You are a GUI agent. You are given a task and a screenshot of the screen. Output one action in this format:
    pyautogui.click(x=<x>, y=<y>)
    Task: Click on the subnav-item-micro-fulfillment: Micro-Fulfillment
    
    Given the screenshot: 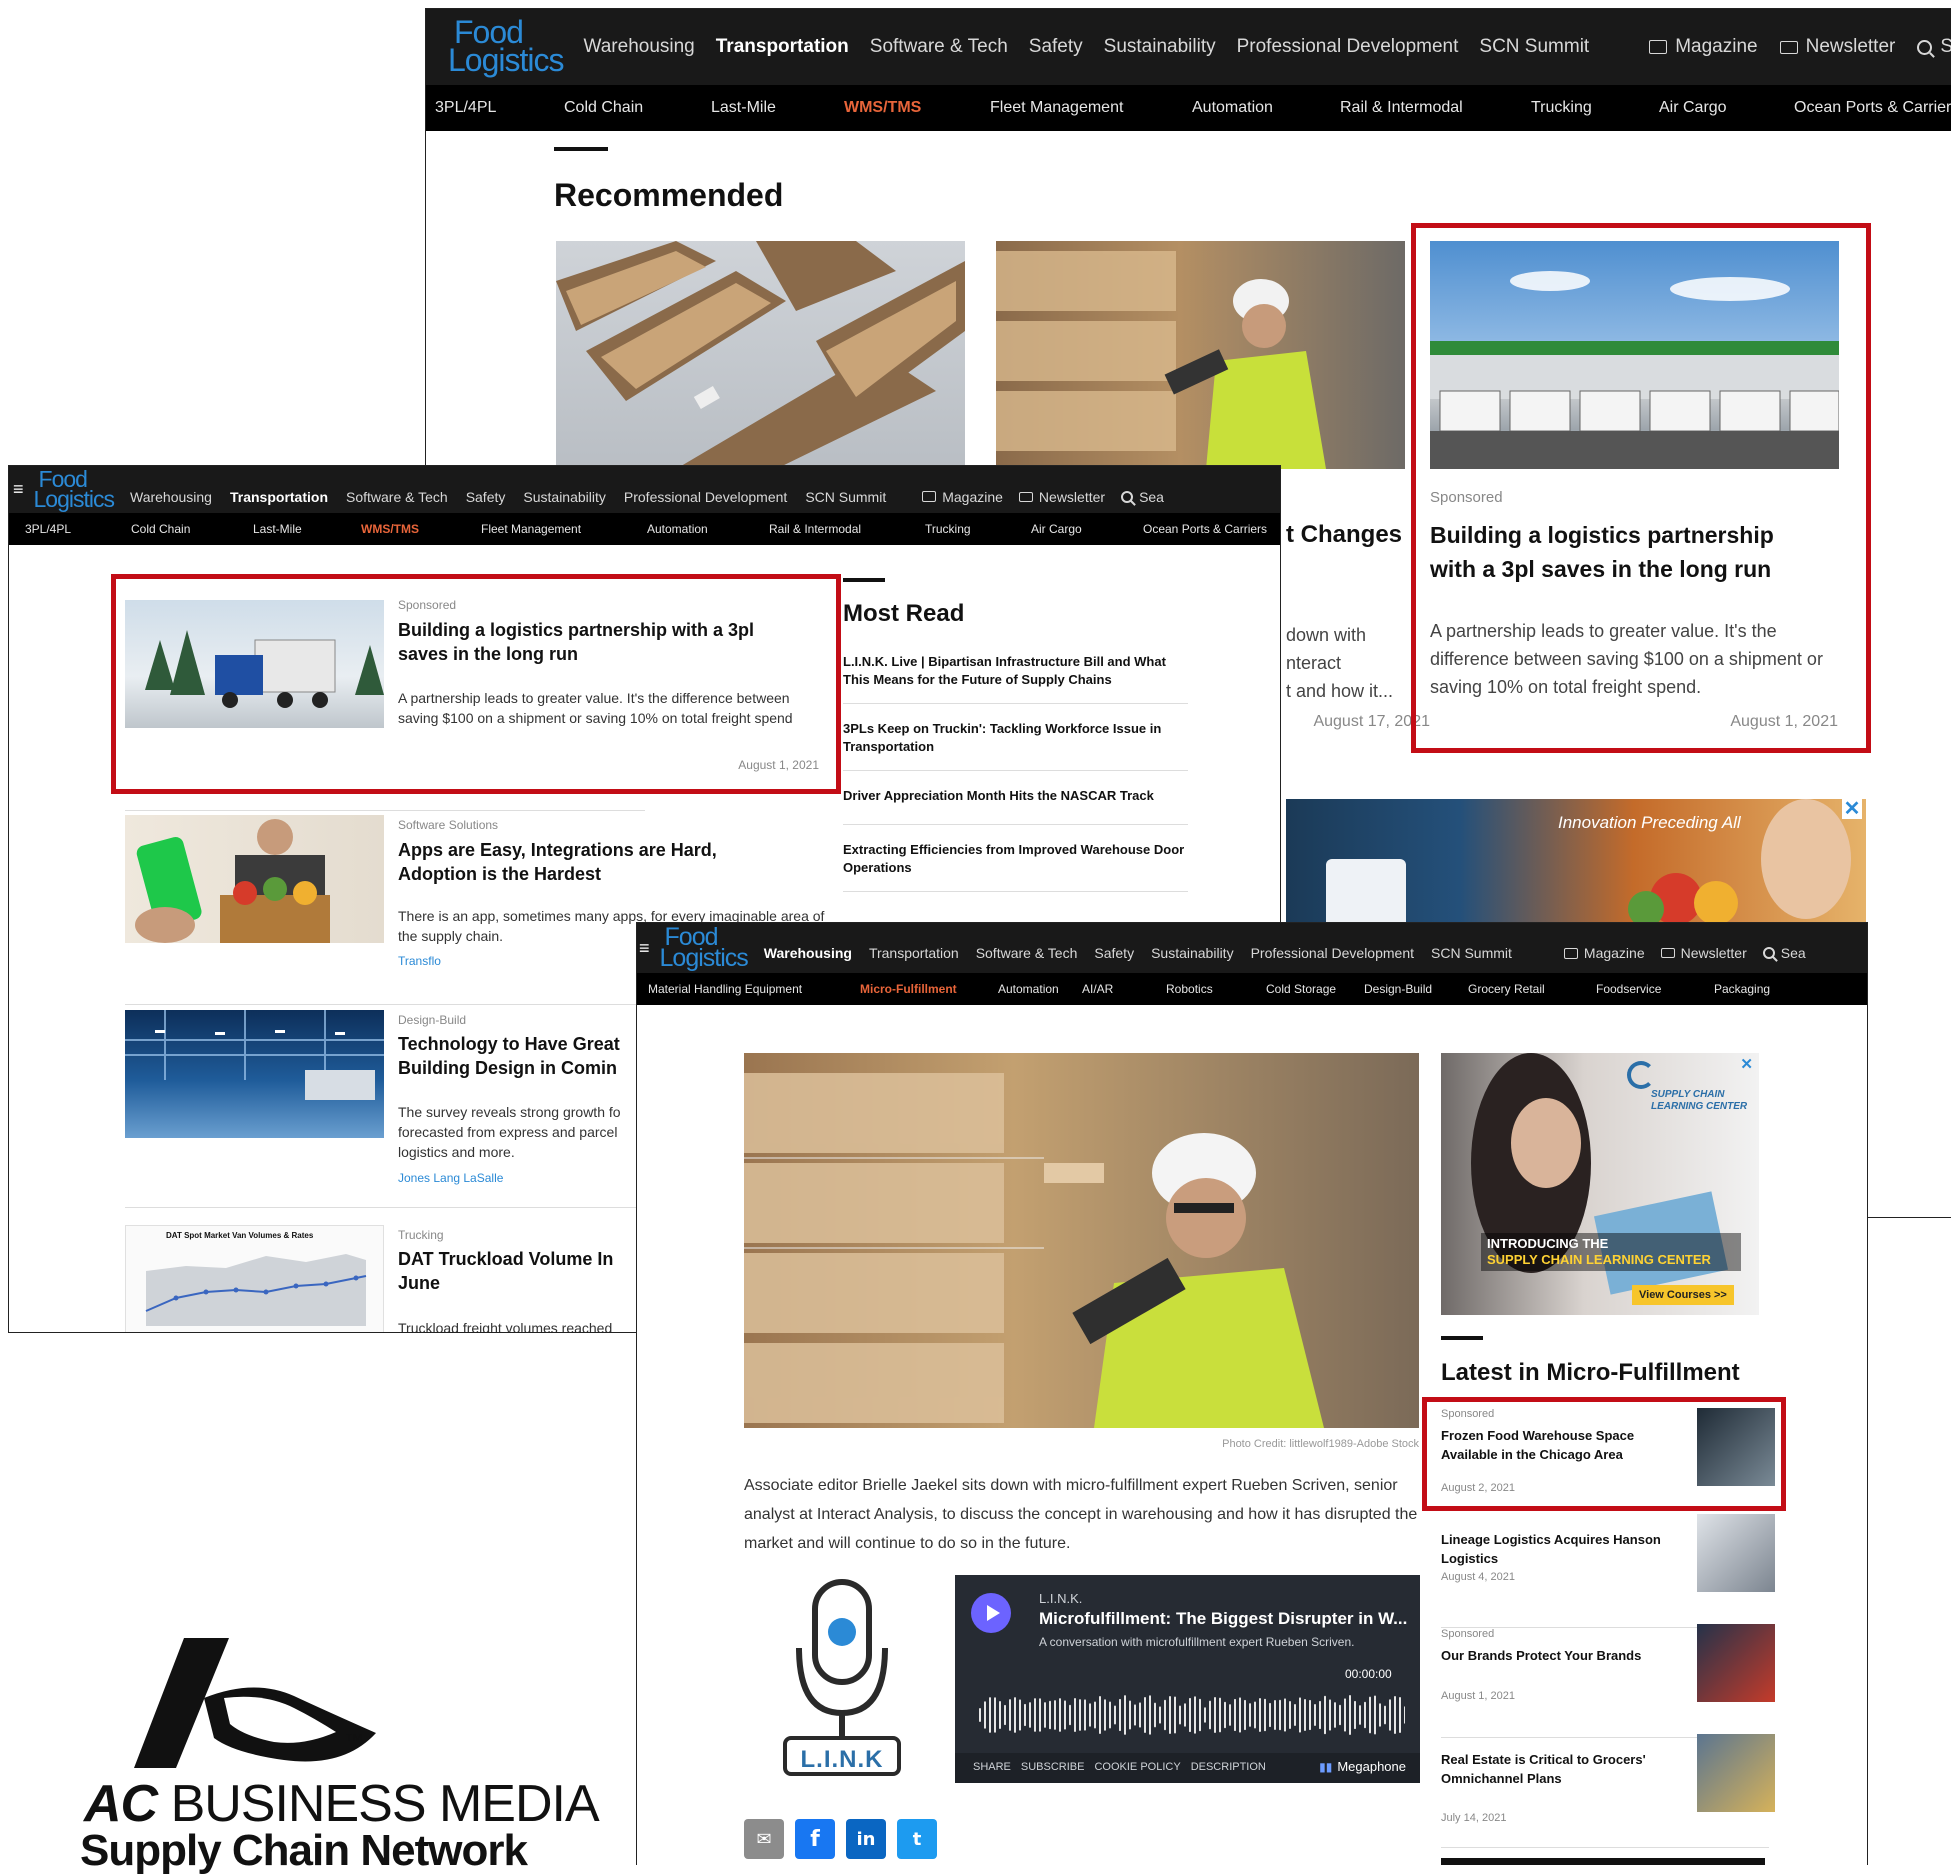 What is the action you would take?
    pyautogui.click(x=929, y=989)
    